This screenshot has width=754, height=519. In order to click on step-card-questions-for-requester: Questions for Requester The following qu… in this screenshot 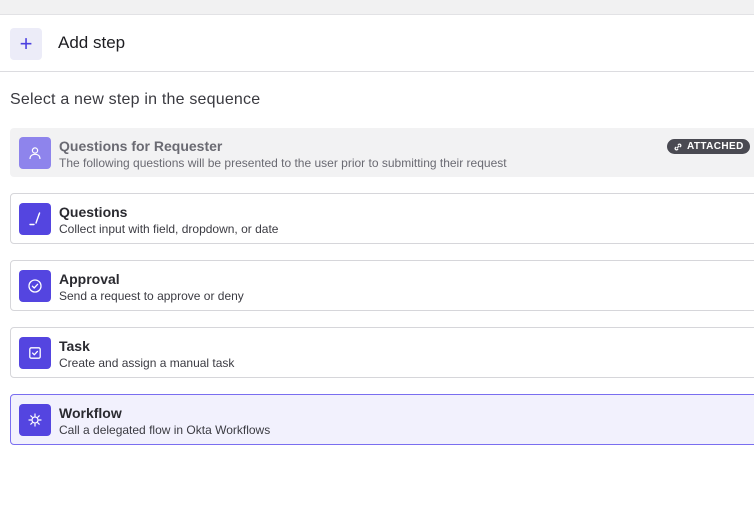, I will do `click(382, 152)`.